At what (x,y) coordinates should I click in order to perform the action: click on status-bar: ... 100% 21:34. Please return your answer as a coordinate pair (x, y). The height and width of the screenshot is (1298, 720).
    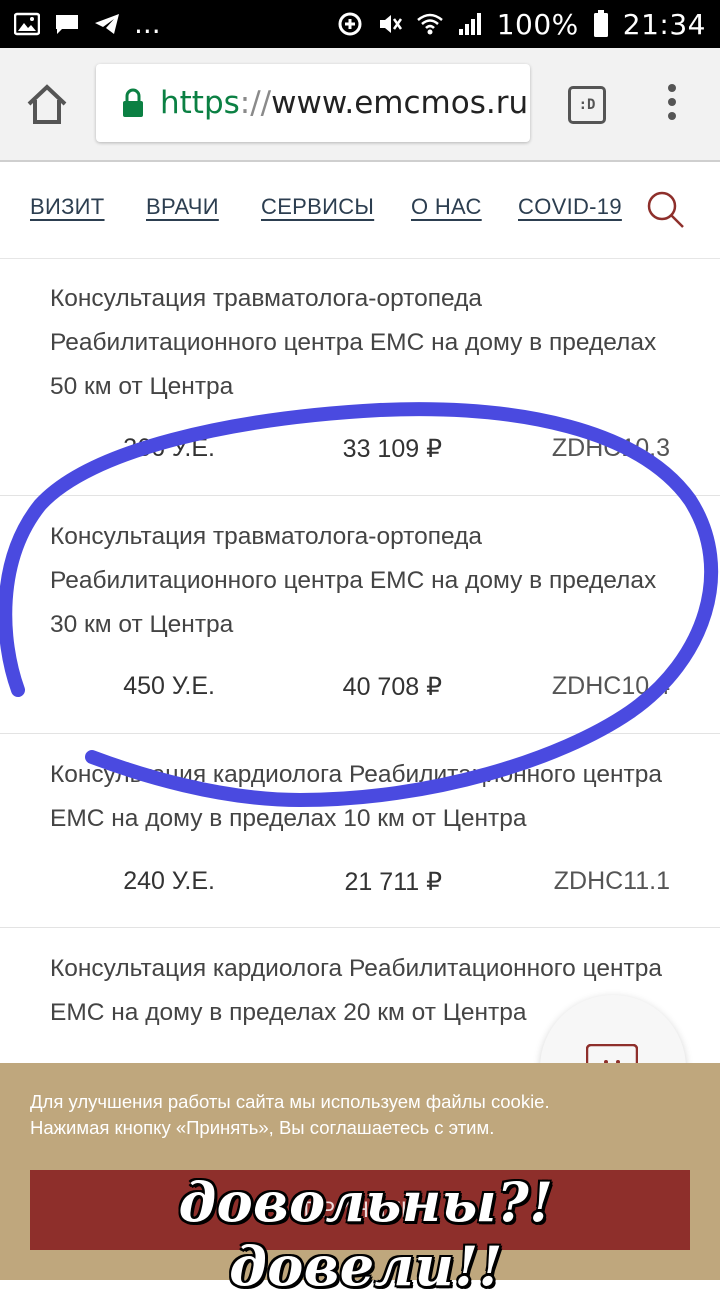
    Looking at the image, I should click on (360, 24).